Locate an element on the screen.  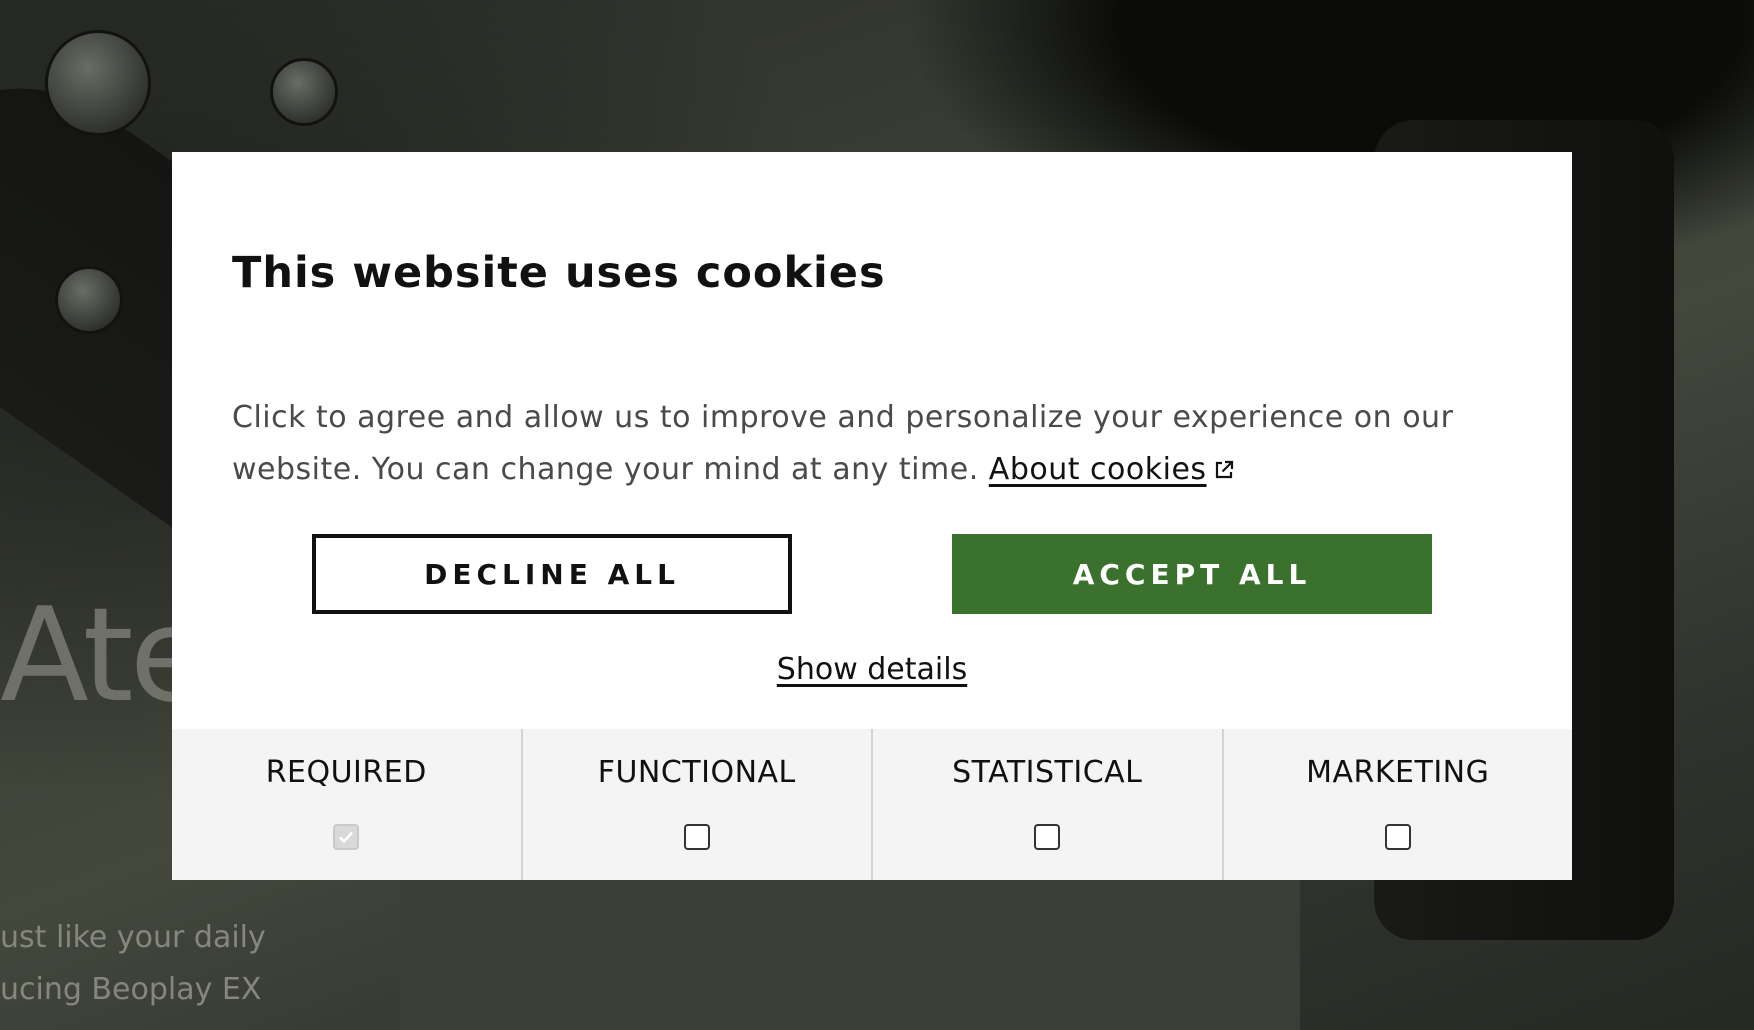
category-statistical: STATISTICAL is located at coordinates (1046, 804).